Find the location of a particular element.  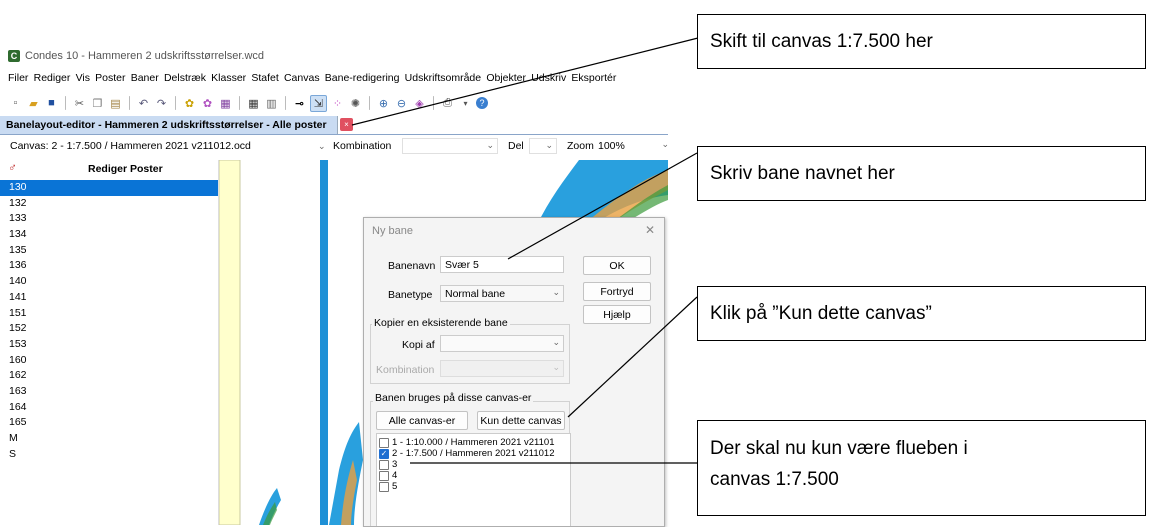

list-item: 141 is located at coordinates (109, 298).